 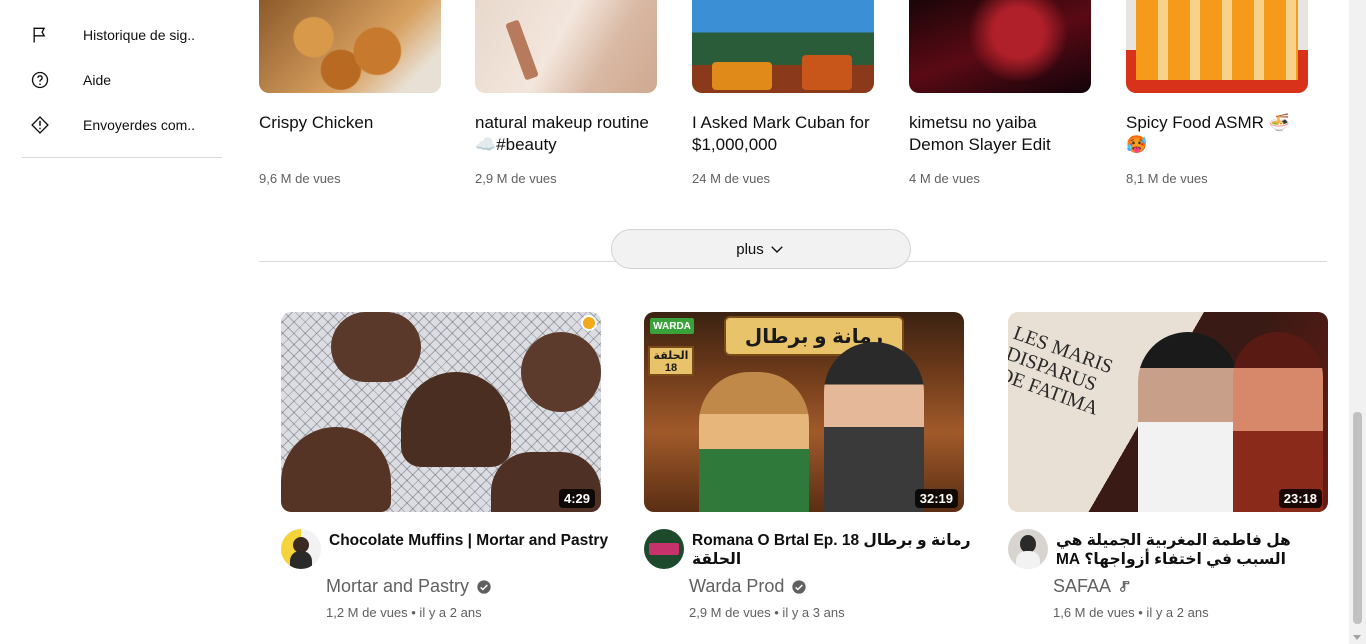 What do you see at coordinates (936, 498) in the screenshot?
I see `video-duration: 32:19` at bounding box center [936, 498].